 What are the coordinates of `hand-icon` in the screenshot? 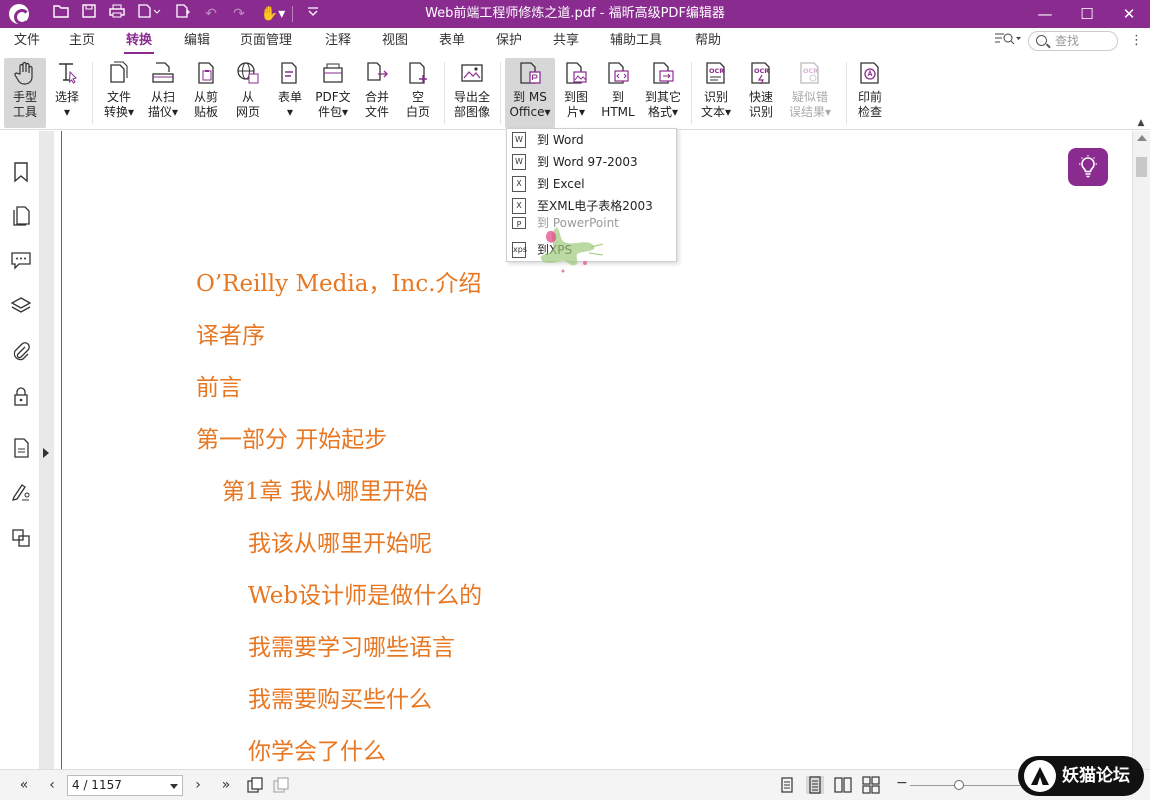 It's located at (23, 73).